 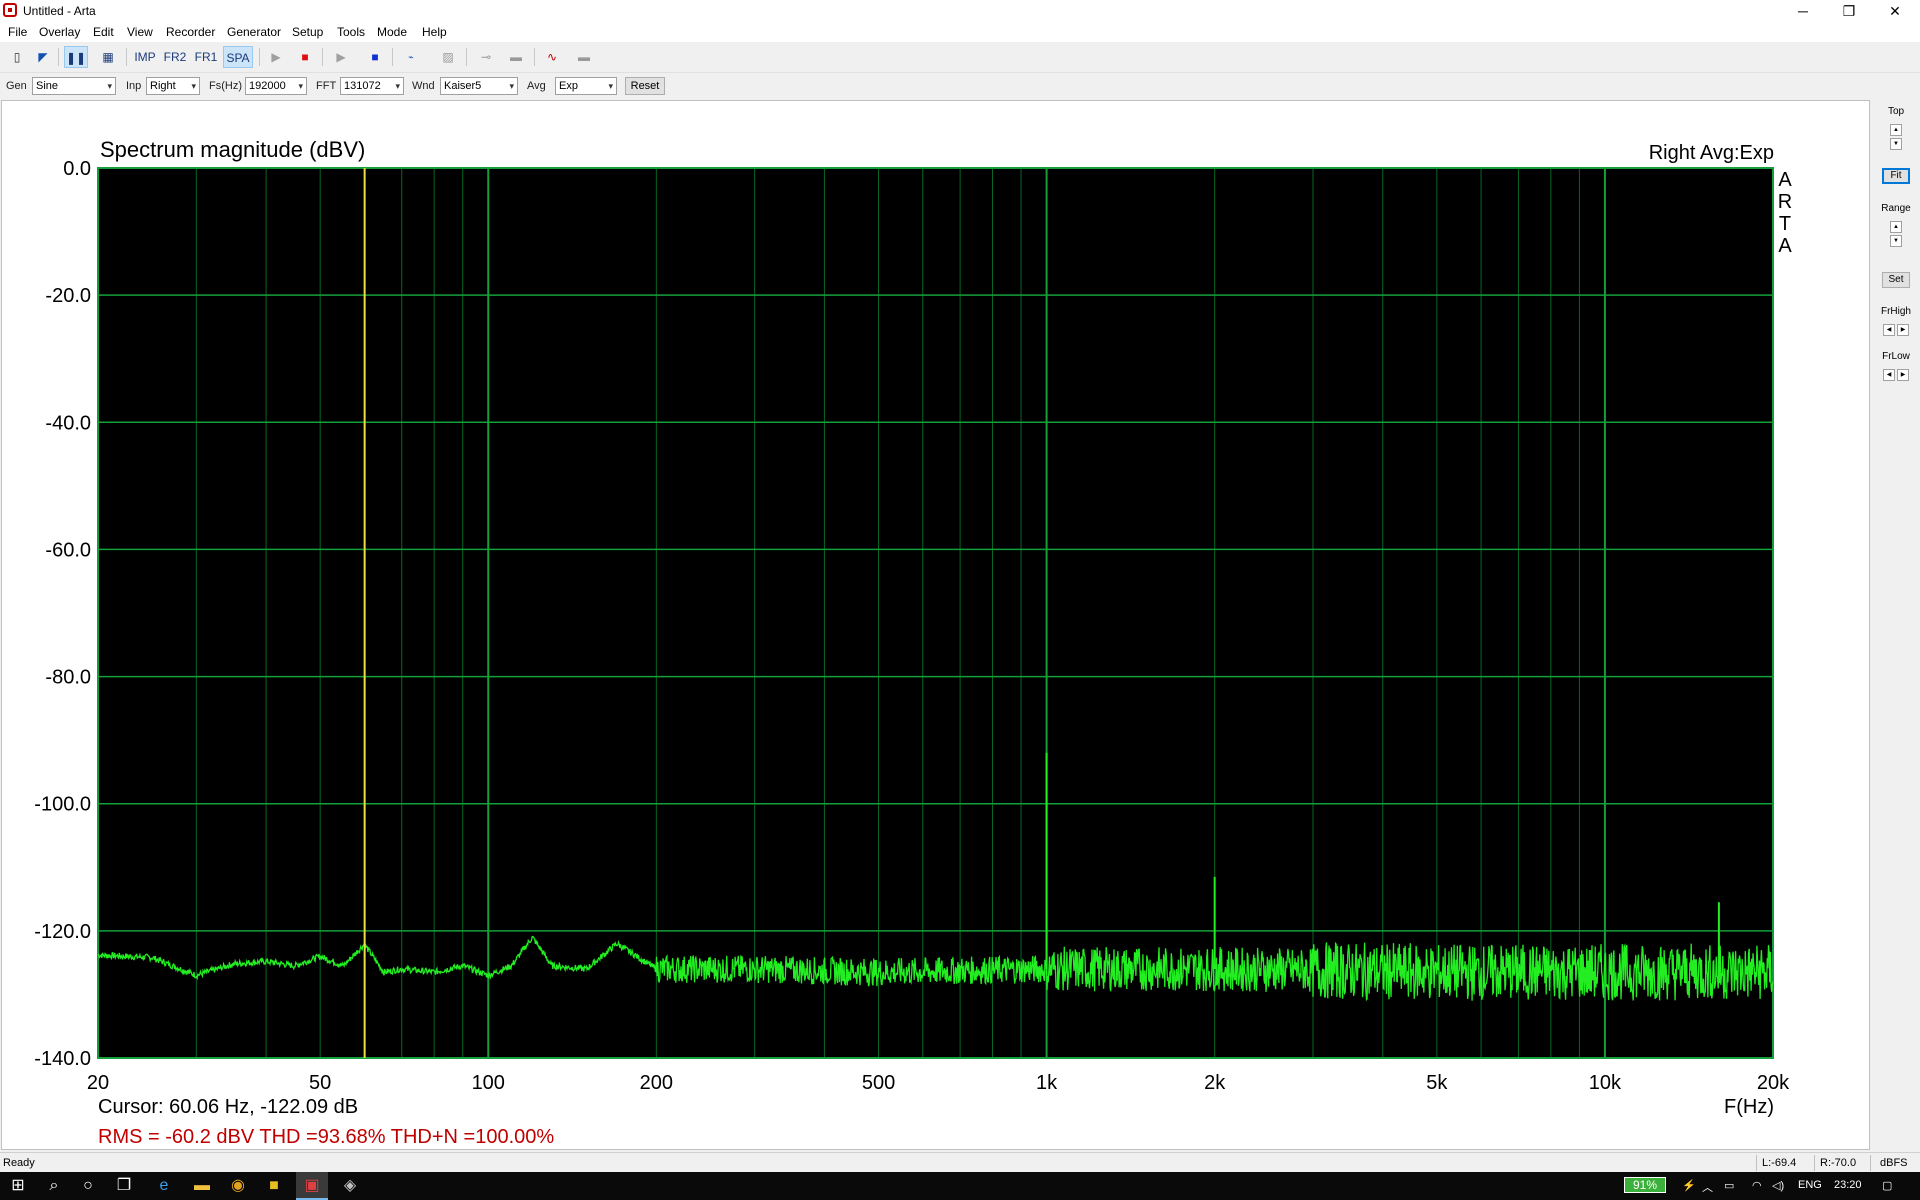 I want to click on menu-tools: Tools, so click(x=351, y=32).